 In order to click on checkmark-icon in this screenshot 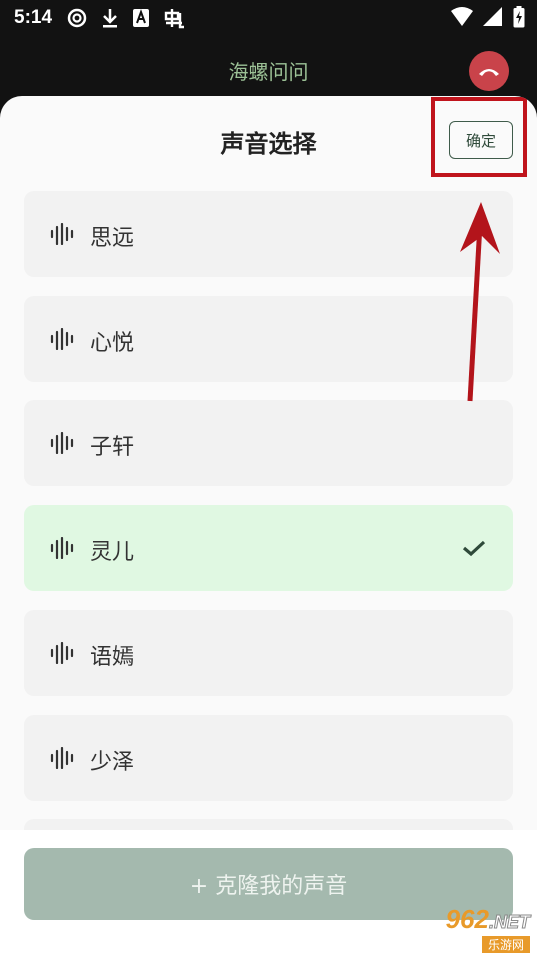, I will do `click(474, 548)`.